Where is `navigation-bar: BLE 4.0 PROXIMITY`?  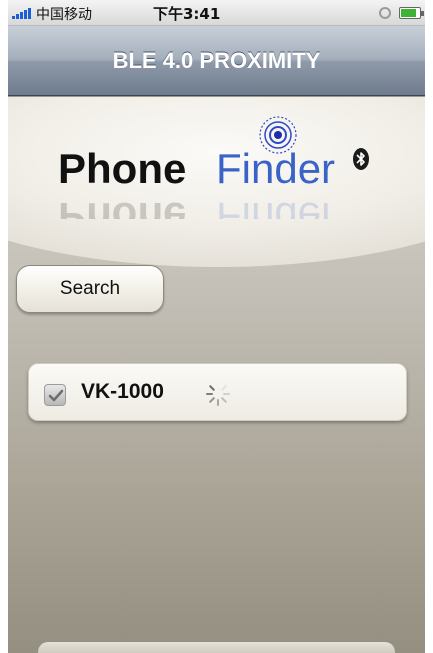 navigation-bar: BLE 4.0 PROXIMITY is located at coordinates (216, 61).